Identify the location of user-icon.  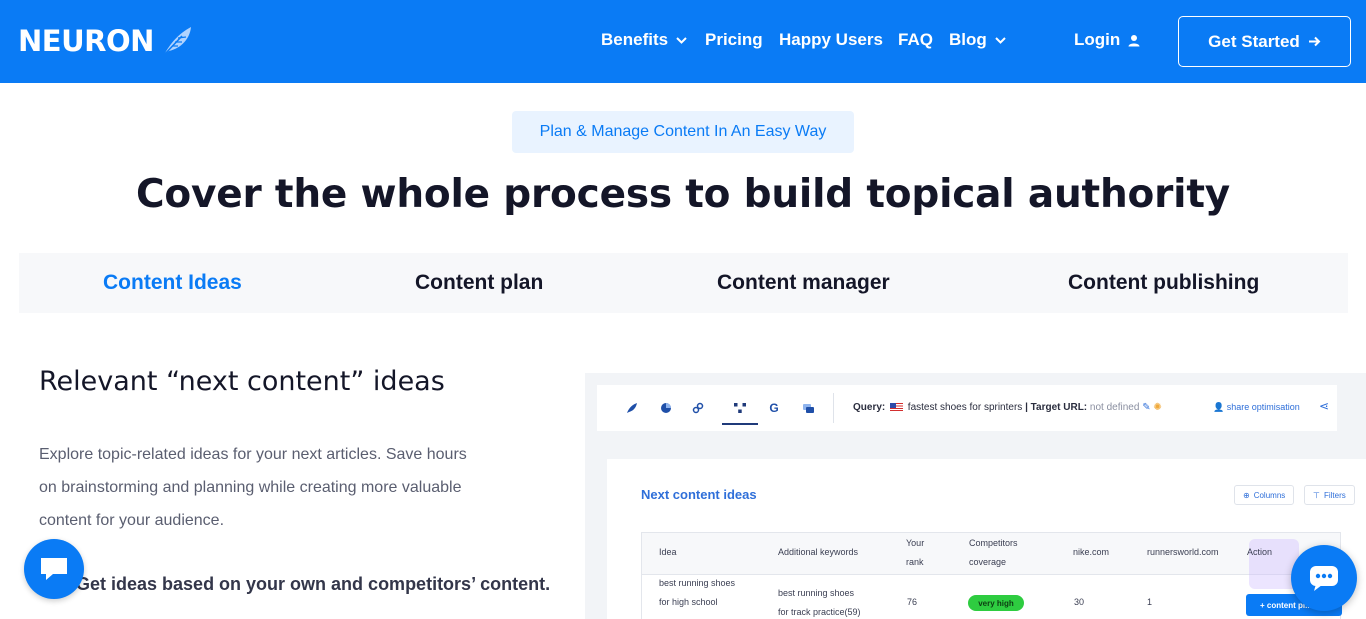
(1134, 40).